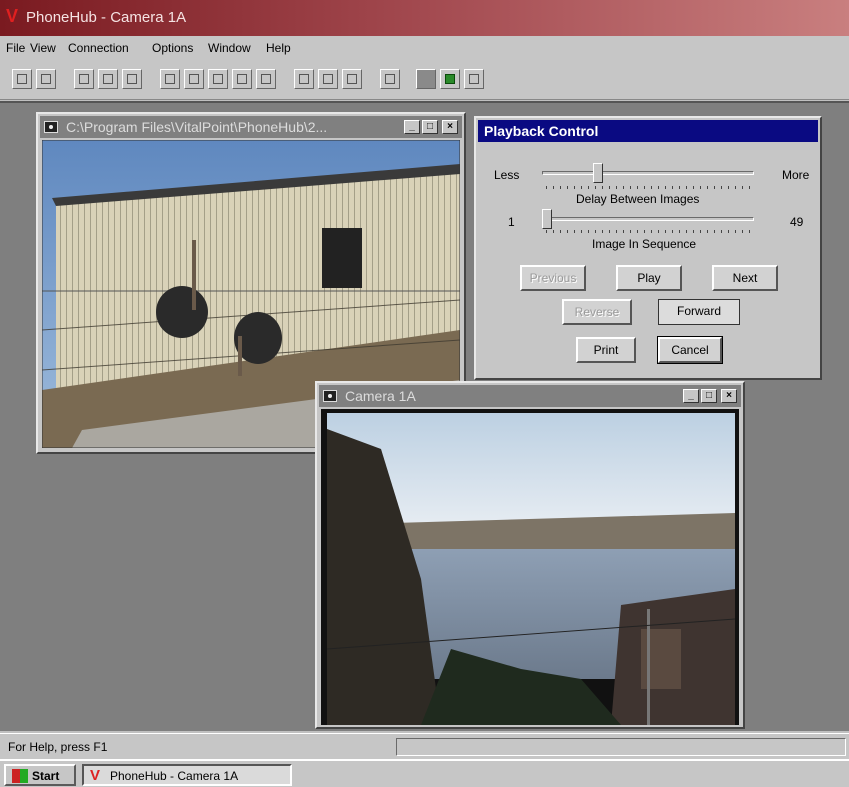  What do you see at coordinates (648, 173) in the screenshot?
I see `delay-slider-track` at bounding box center [648, 173].